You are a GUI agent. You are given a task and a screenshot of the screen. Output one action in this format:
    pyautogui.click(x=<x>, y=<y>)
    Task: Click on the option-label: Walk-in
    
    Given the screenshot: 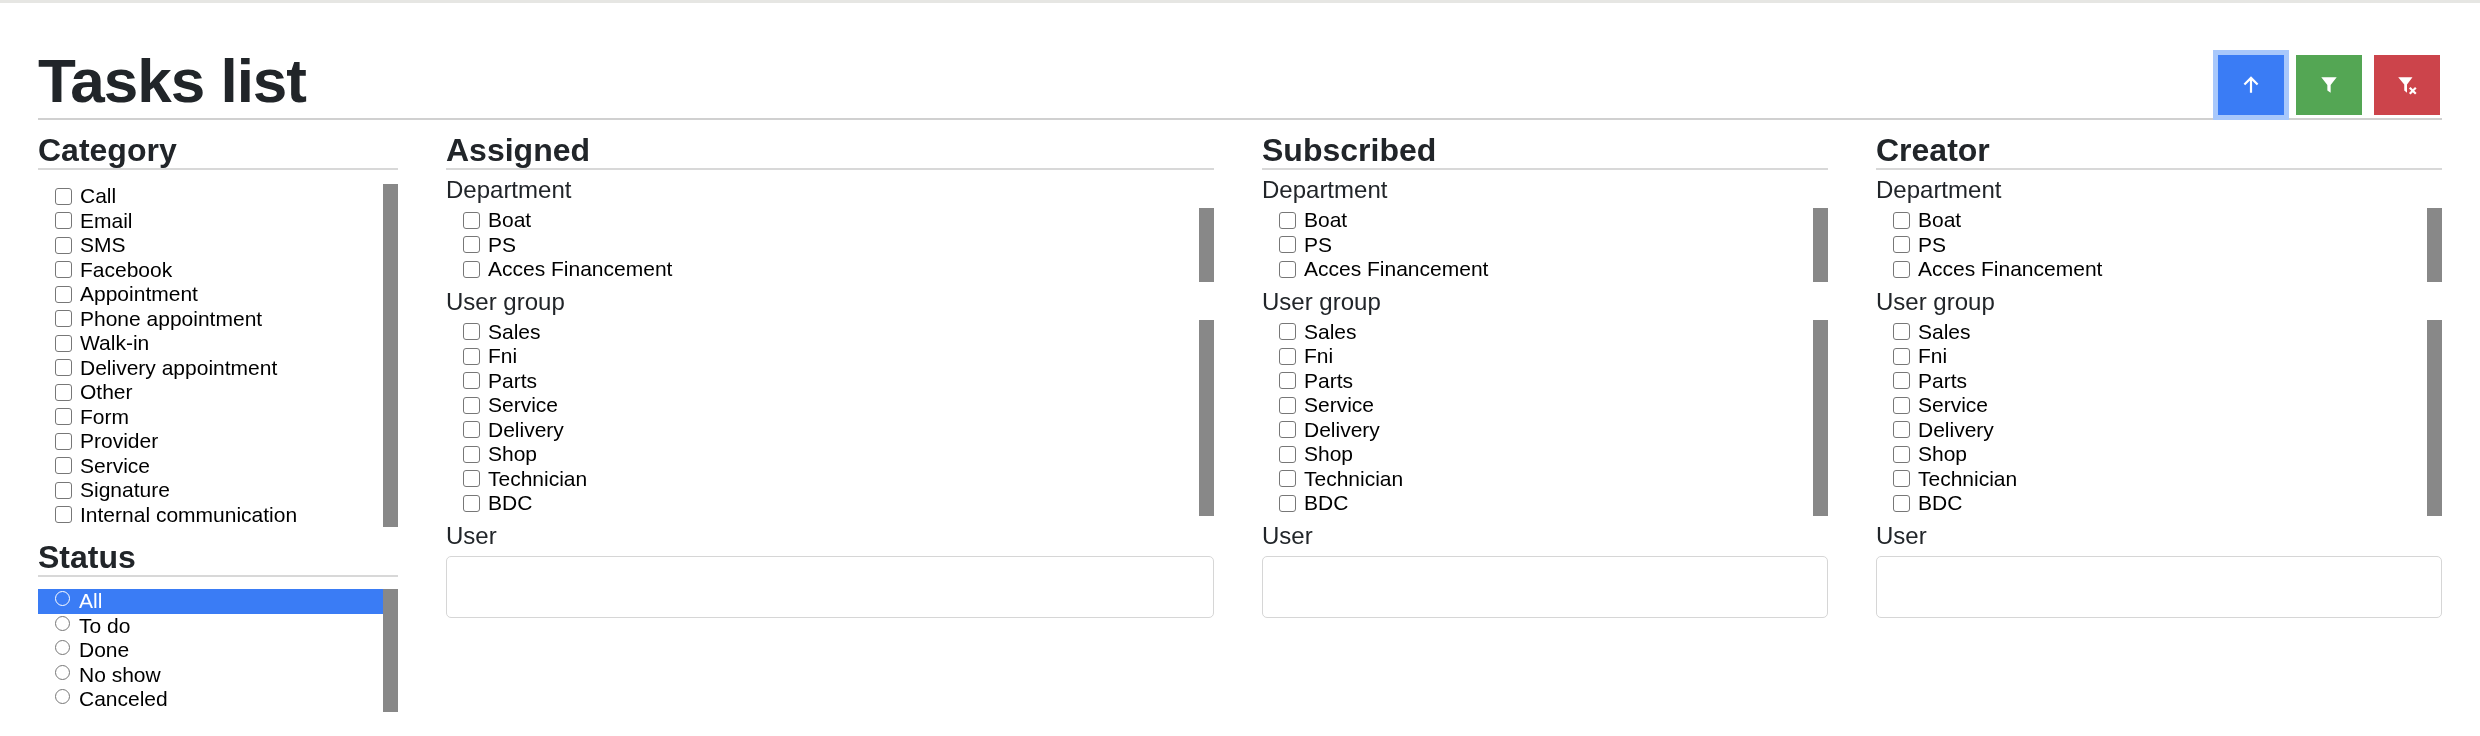 What is the action you would take?
    pyautogui.click(x=115, y=343)
    